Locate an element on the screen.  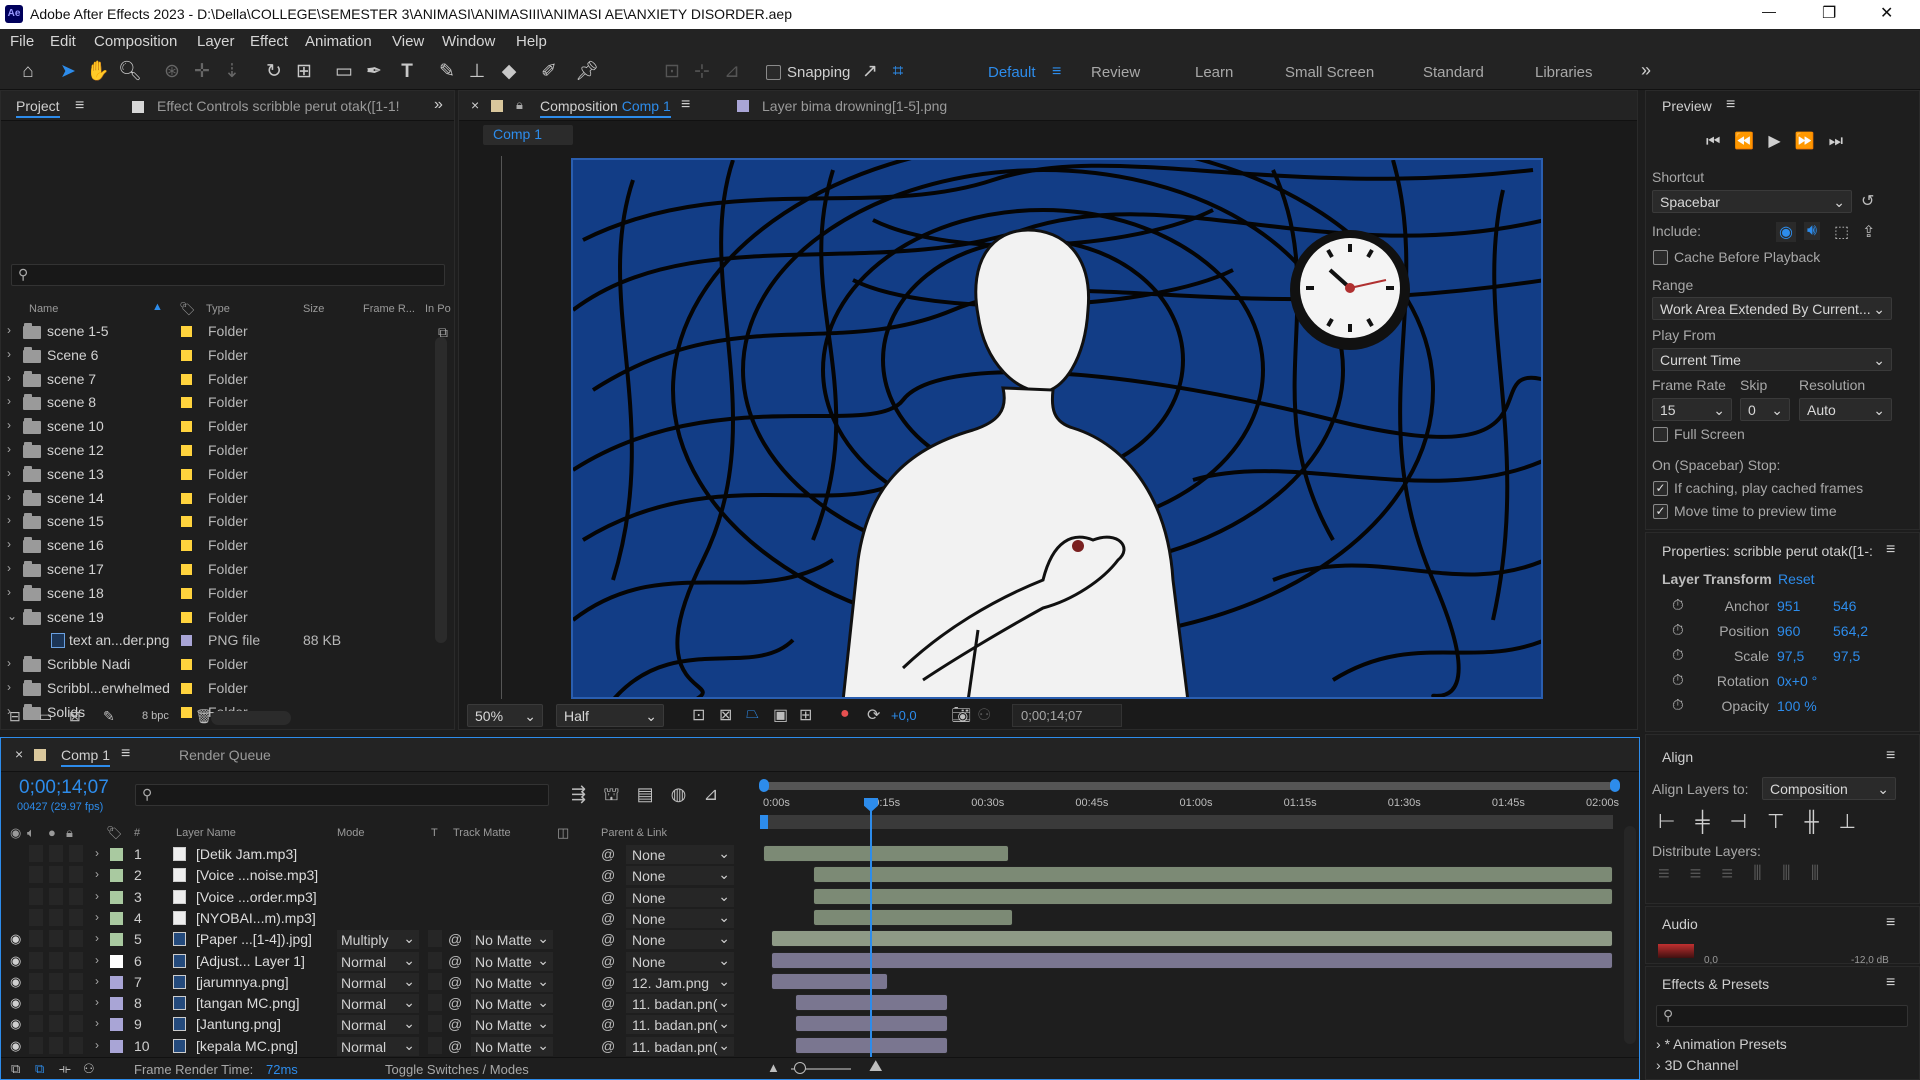
interpret-footage-icon: ⊟ is located at coordinates (15, 716).